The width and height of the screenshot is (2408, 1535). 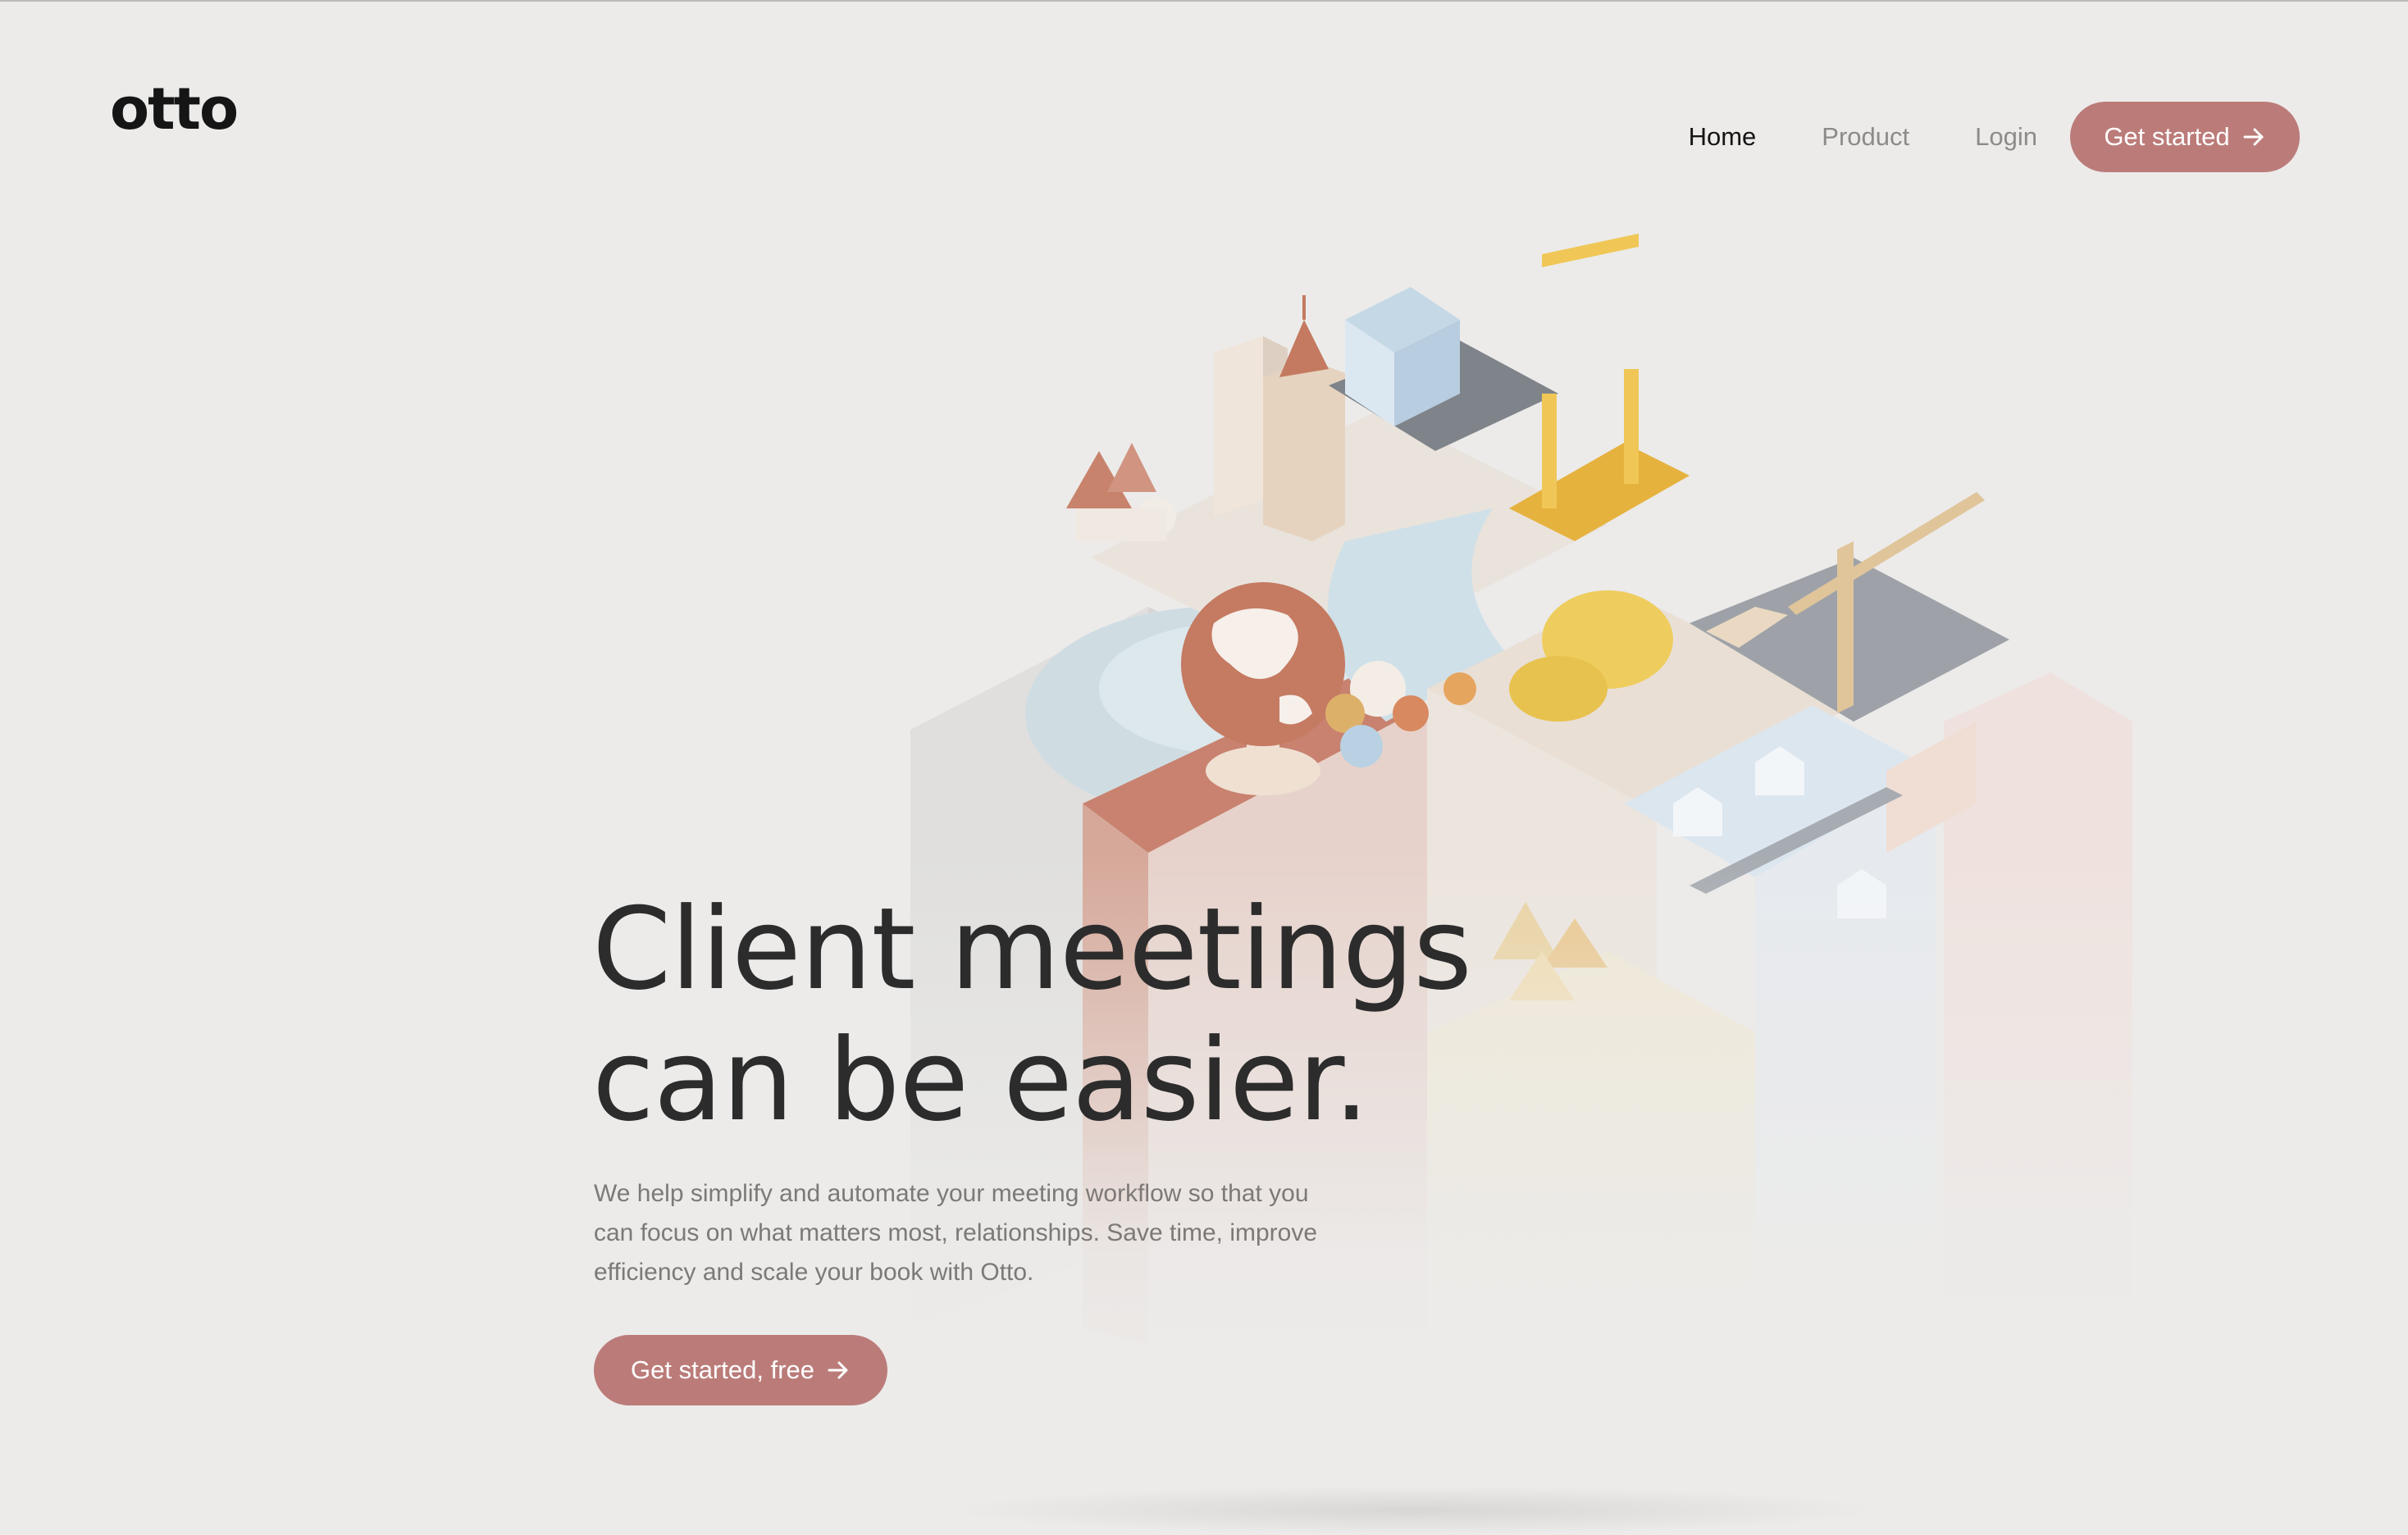 I want to click on hero-get-started-free-button: Get started, free, so click(x=740, y=1370).